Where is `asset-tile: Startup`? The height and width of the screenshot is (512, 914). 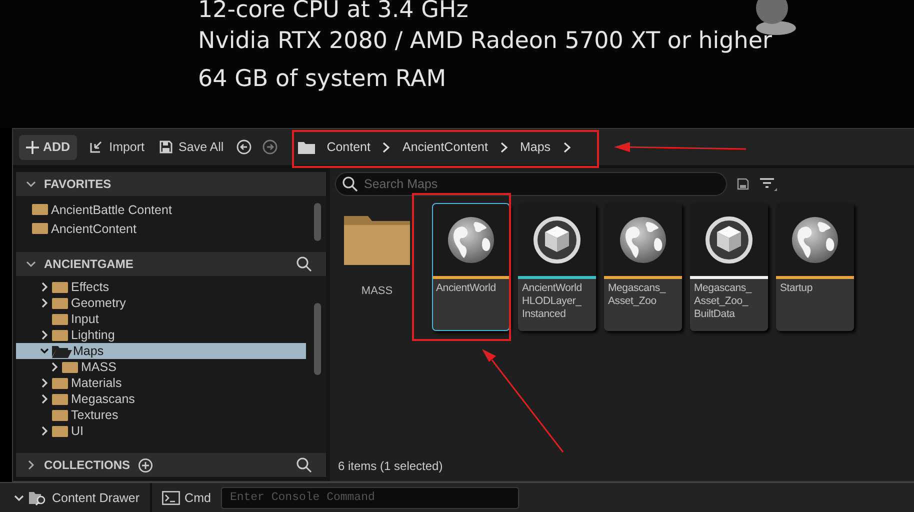
asset-tile: Startup is located at coordinates (815, 267).